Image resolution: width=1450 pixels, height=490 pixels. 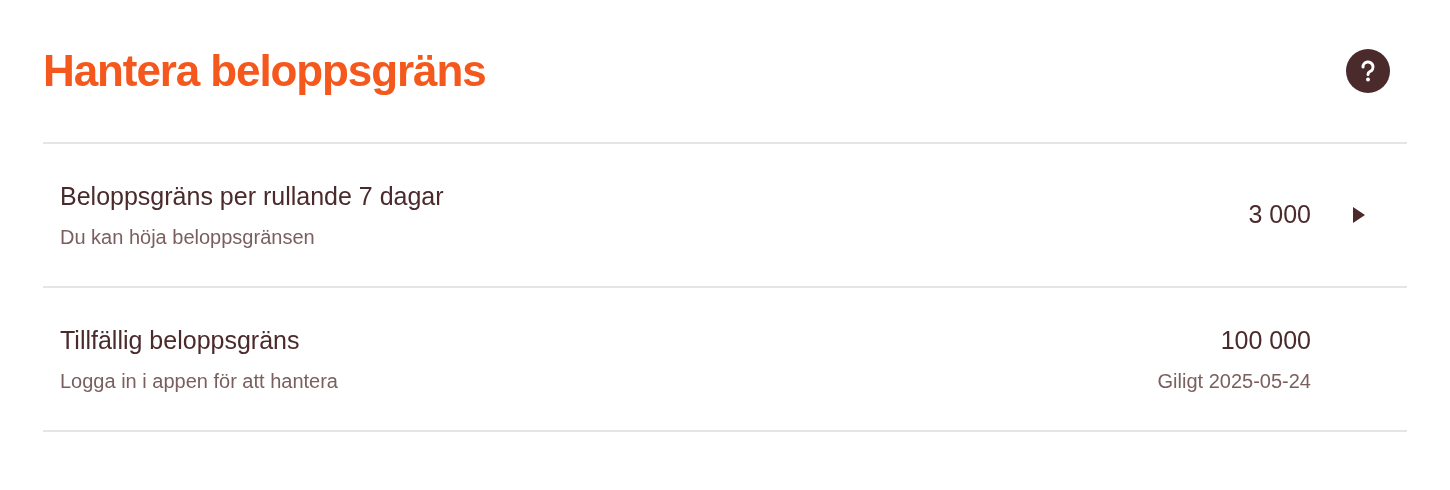 I want to click on validity-date: Giligt 2025-05-24, so click(x=1234, y=381).